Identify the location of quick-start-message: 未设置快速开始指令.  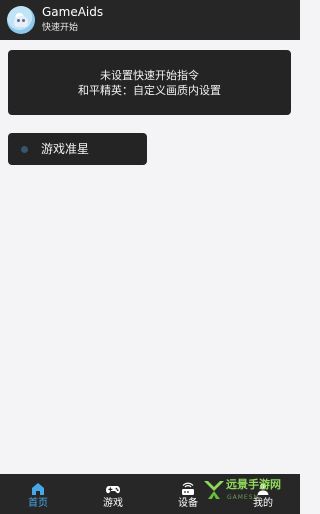
(149, 75).